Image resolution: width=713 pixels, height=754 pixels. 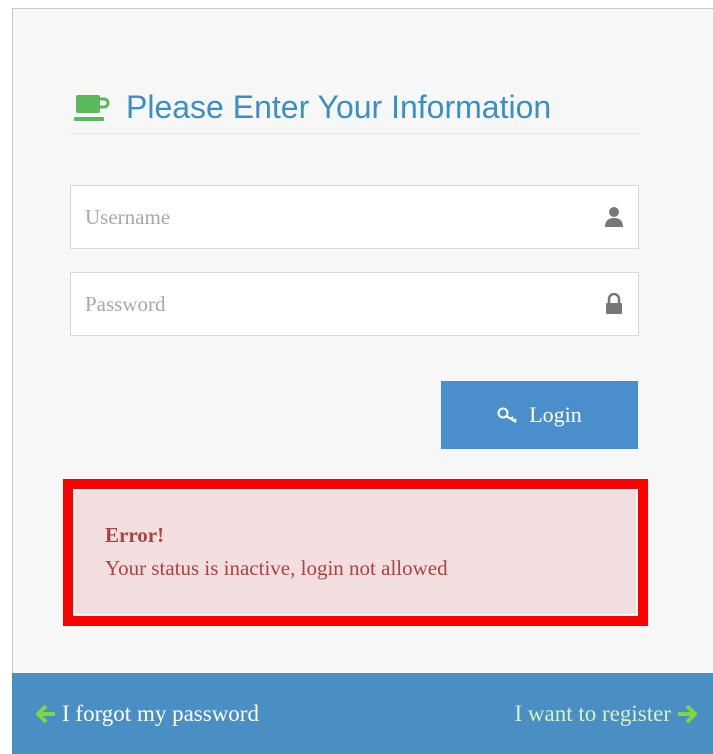 What do you see at coordinates (507, 415) in the screenshot?
I see `key-icon` at bounding box center [507, 415].